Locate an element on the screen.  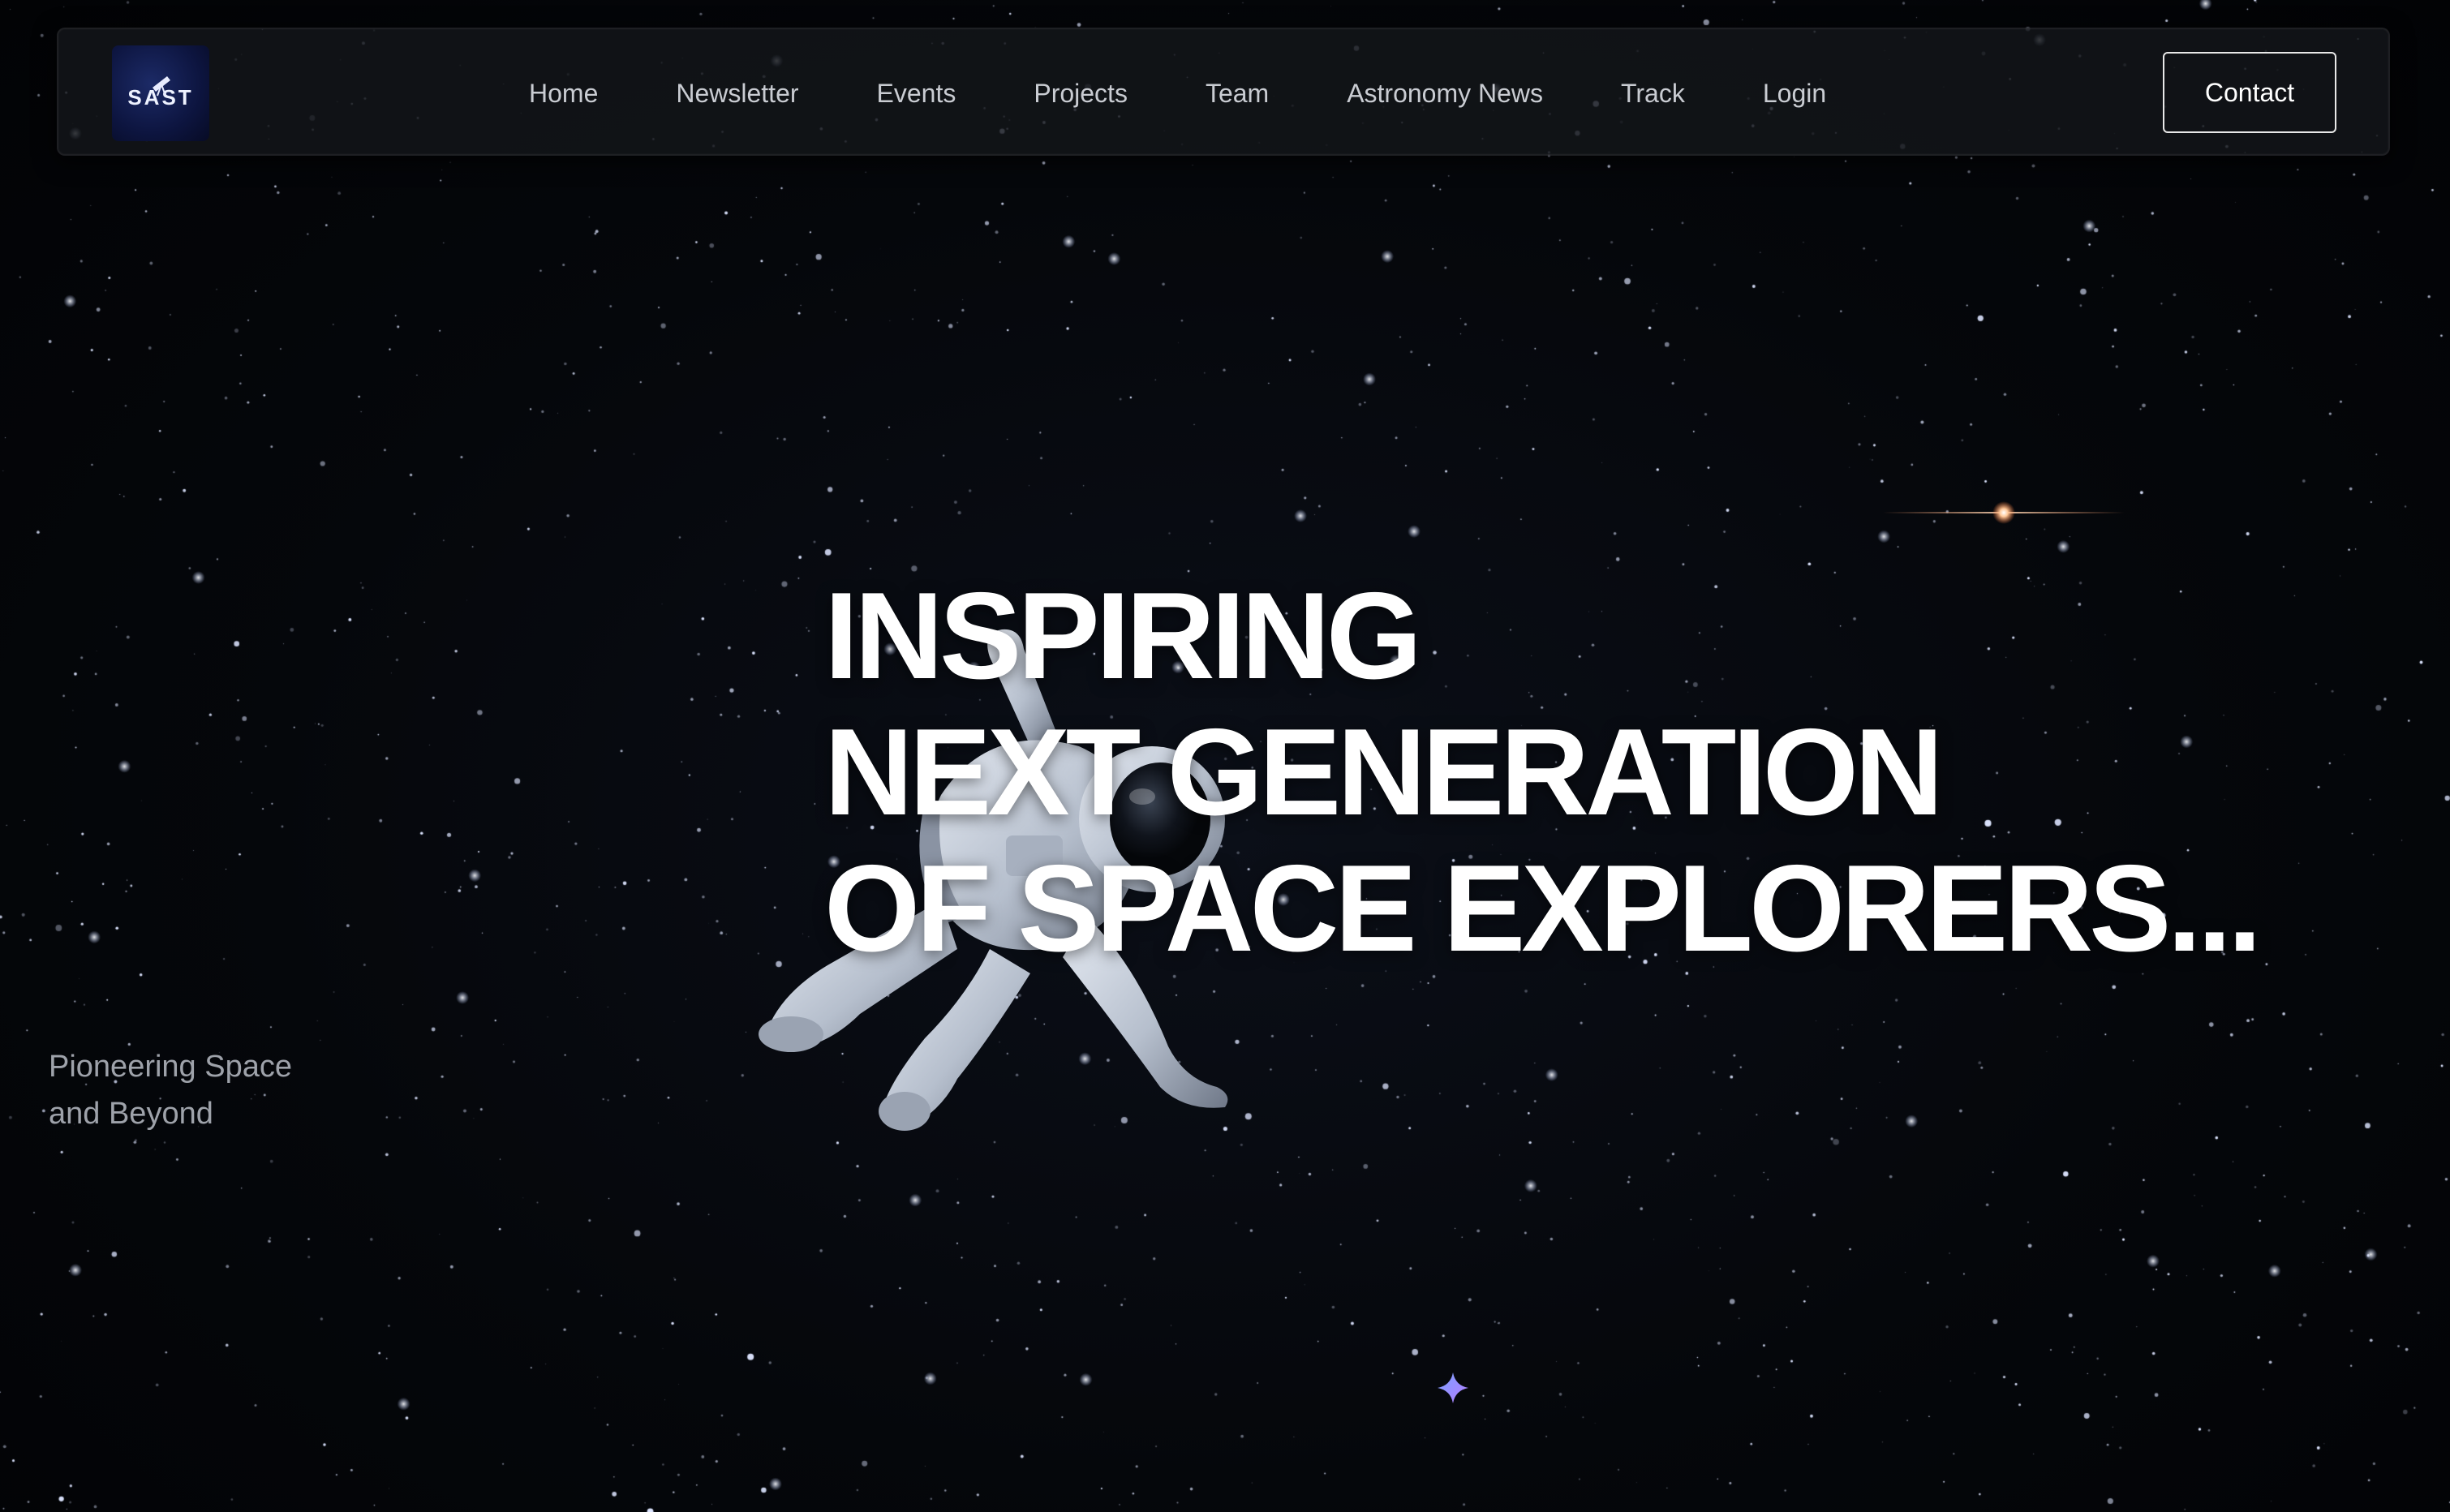
sparkle-icon is located at coordinates (1453, 1387).